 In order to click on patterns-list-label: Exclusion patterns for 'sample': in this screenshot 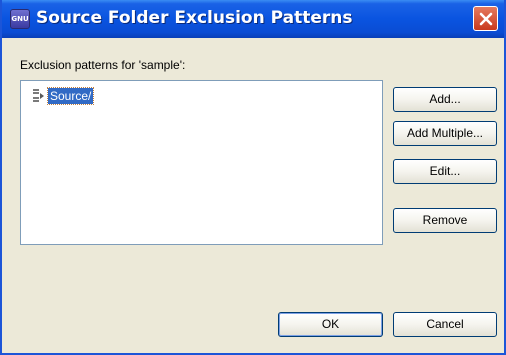, I will do `click(103, 65)`.